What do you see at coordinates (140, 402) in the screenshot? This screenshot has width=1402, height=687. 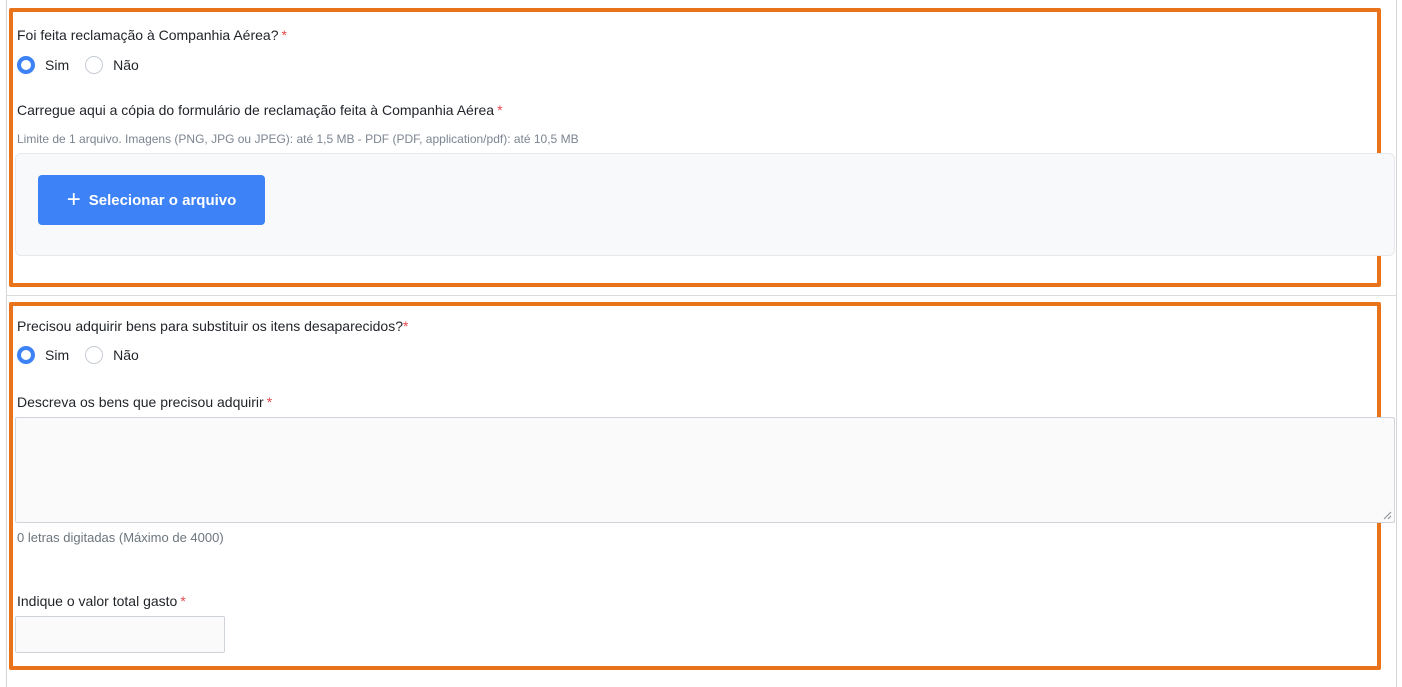 I see `describe-label-text: Descreva os bens que precisou adquirir` at bounding box center [140, 402].